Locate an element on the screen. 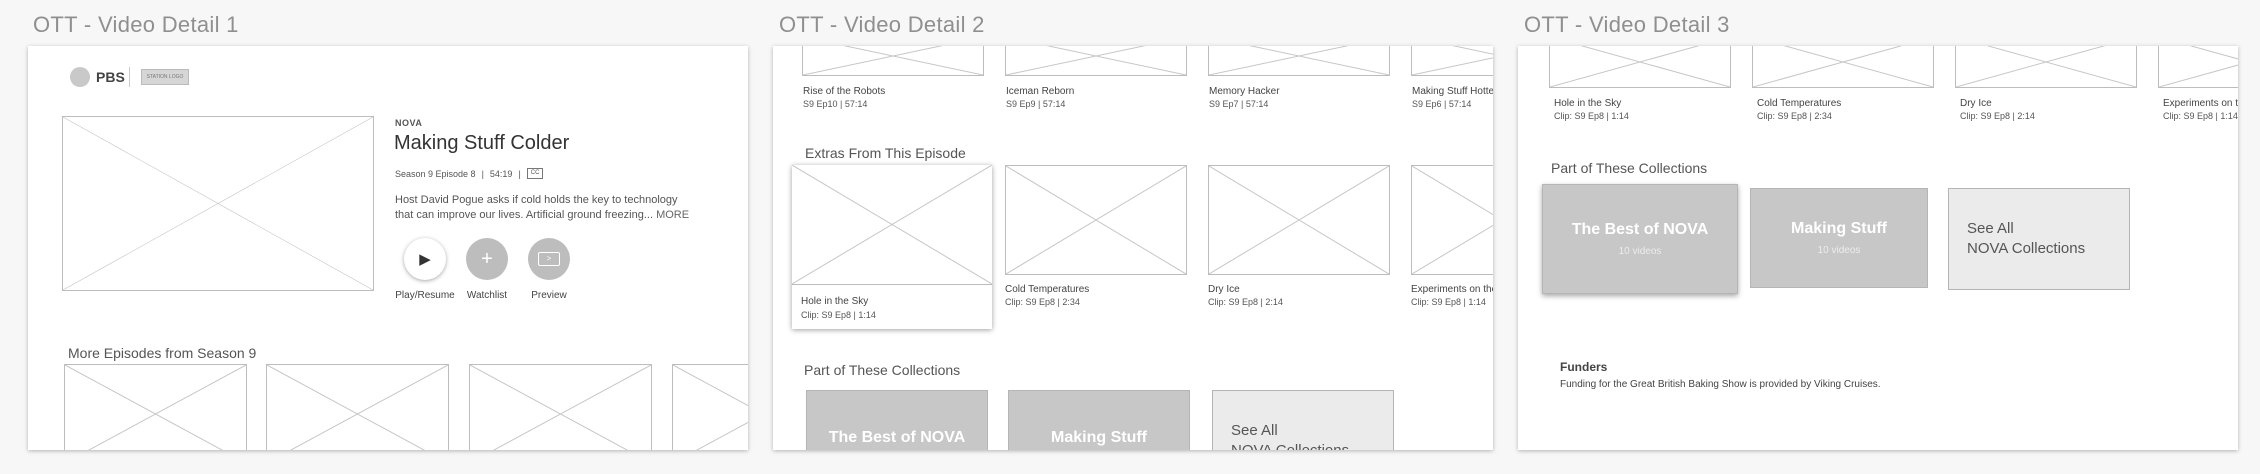 This screenshot has height=474, width=2260. season-episode: Season 9 Episode 8 is located at coordinates (435, 173).